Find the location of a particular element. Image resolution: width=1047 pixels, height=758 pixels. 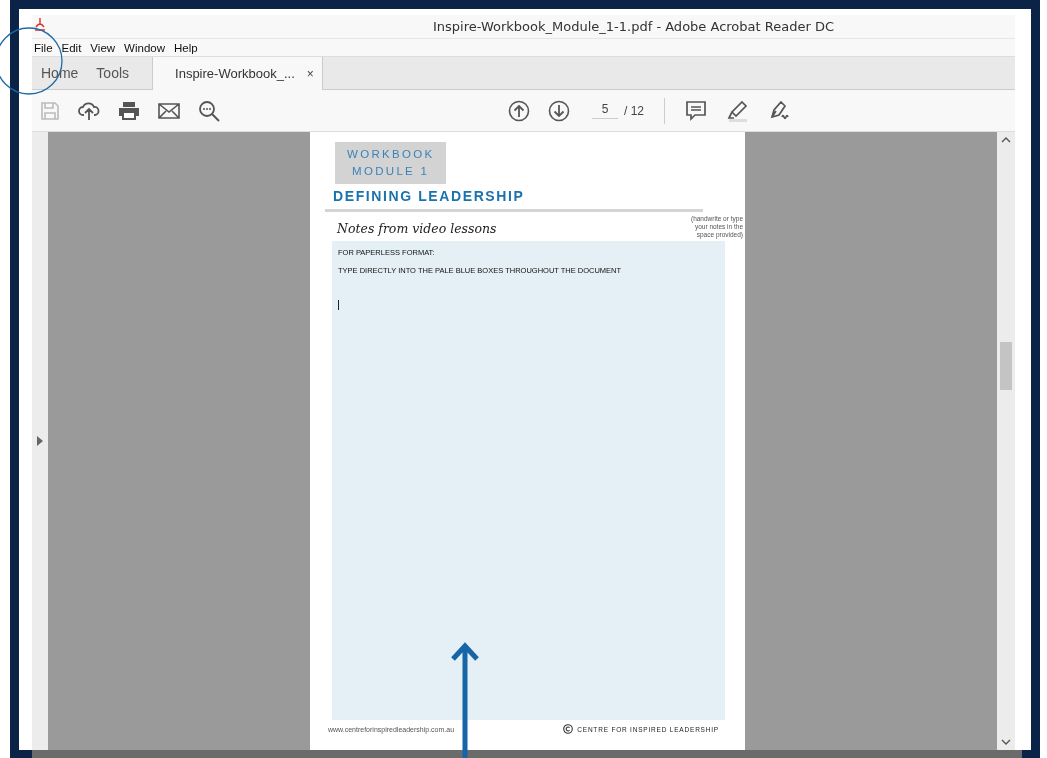

scroll-up-icon is located at coordinates (1006, 140).